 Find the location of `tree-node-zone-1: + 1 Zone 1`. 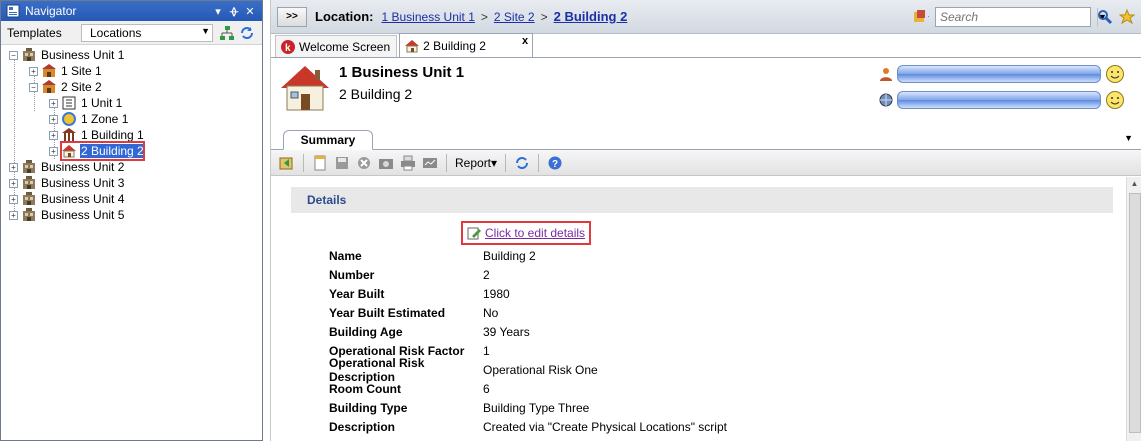

tree-node-zone-1: + 1 Zone 1 is located at coordinates (89, 119).